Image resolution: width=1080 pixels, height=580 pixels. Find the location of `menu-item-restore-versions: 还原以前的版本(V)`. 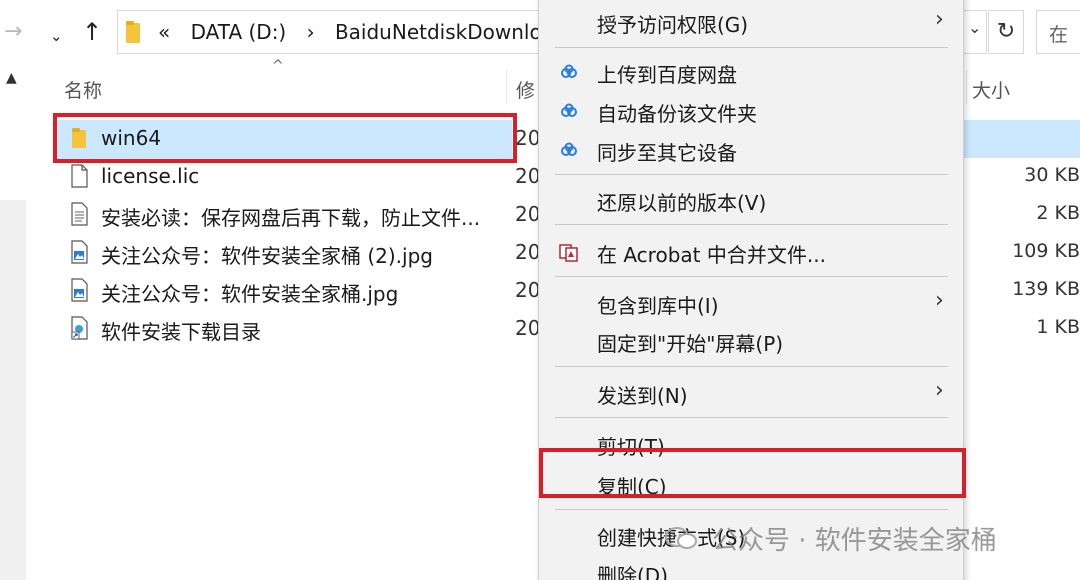

menu-item-restore-versions: 还原以前的版本(V) is located at coordinates (752, 200).